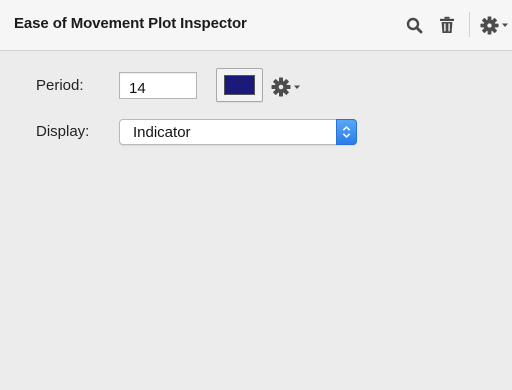 Image resolution: width=512 pixels, height=390 pixels. What do you see at coordinates (162, 132) in the screenshot?
I see `display-popup-value: Indicator` at bounding box center [162, 132].